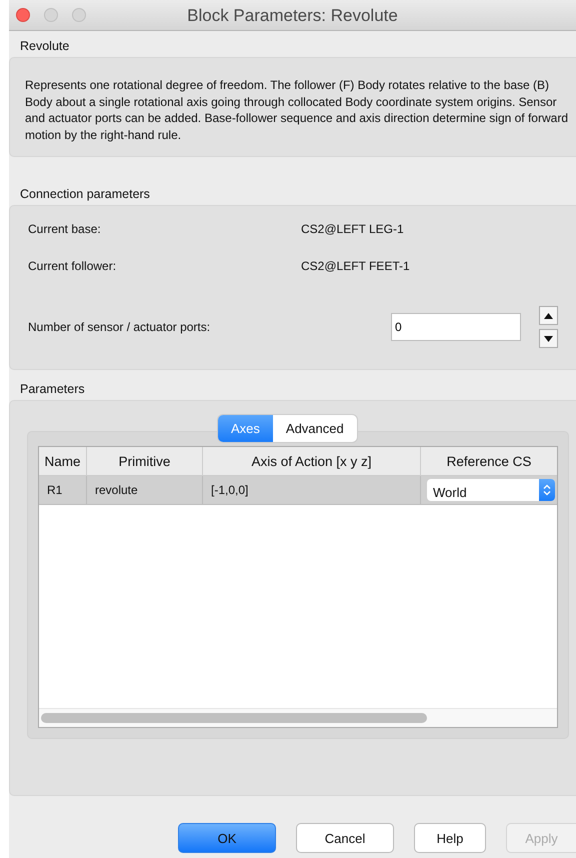  Describe the element at coordinates (120, 327) in the screenshot. I see `field-label: Number of sensor / actuator ports:` at that location.